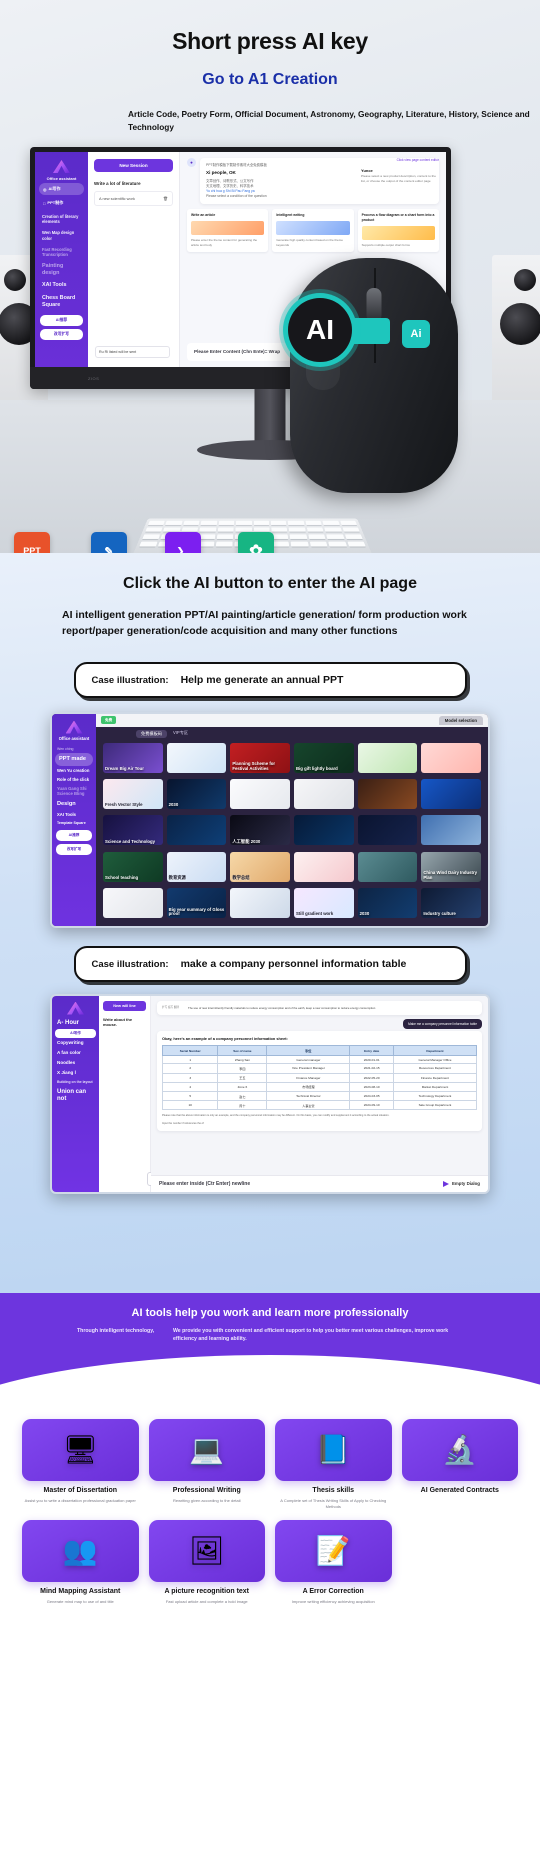 The height and width of the screenshot is (1852, 540). Describe the element at coordinates (333, 1550) in the screenshot. I see `tool-icon: 📝` at that location.